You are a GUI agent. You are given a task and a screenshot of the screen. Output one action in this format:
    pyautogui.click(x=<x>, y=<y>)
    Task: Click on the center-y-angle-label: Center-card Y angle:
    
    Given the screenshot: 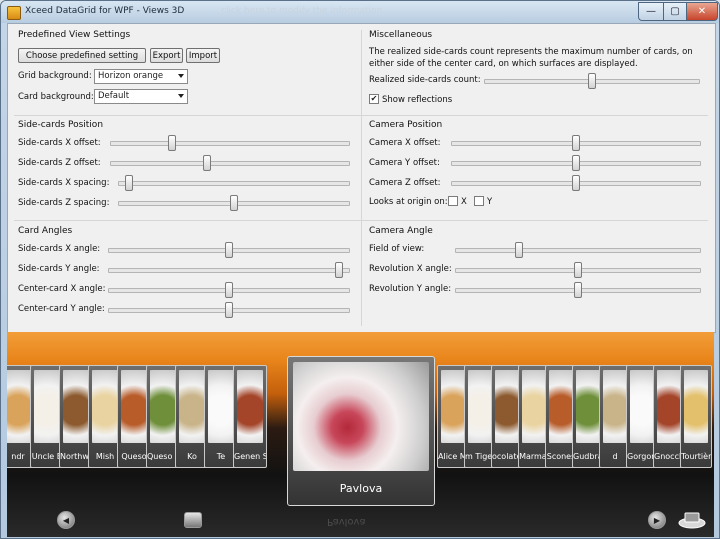 What is the action you would take?
    pyautogui.click(x=61, y=309)
    